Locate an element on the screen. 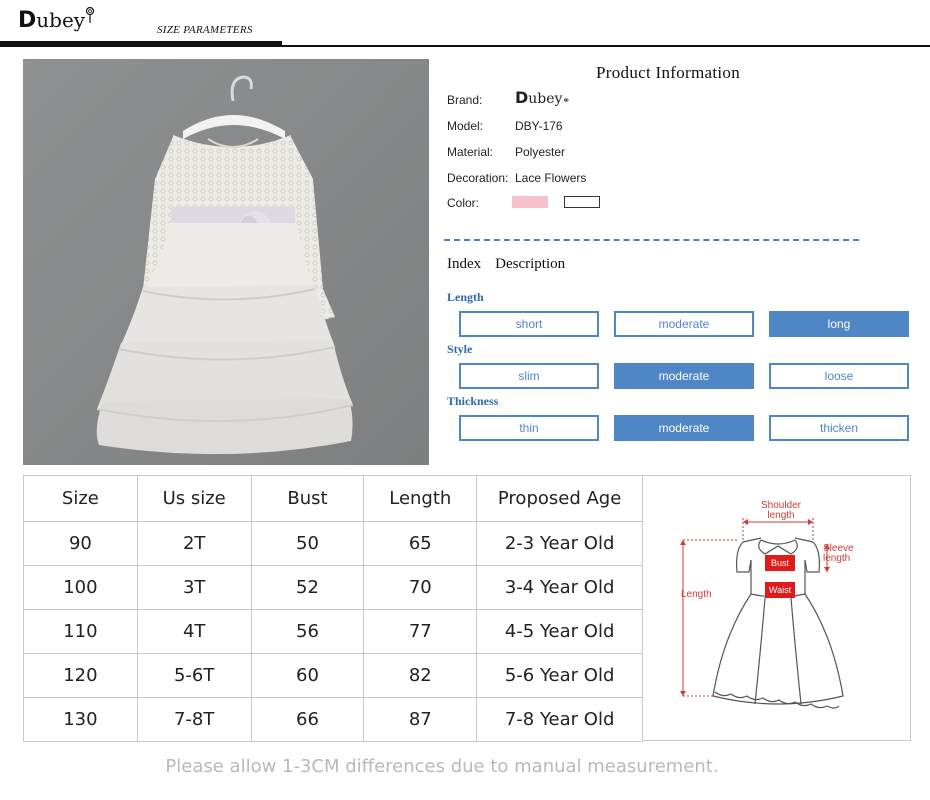  brand-logo-small: Dubey⚭ is located at coordinates (543, 97).